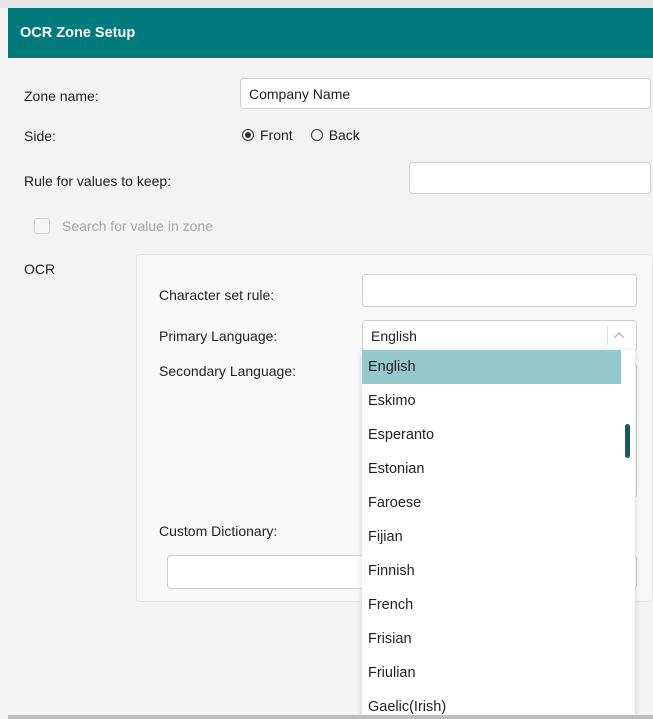 Image resolution: width=653 pixels, height=719 pixels. Describe the element at coordinates (326, 4) in the screenshot. I see `window-top-edge` at that location.